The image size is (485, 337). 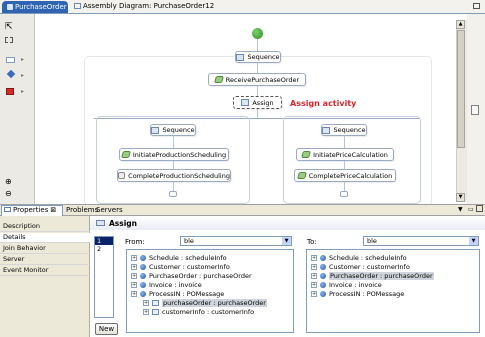 What do you see at coordinates (106, 329) in the screenshot?
I see `new-button: New` at bounding box center [106, 329].